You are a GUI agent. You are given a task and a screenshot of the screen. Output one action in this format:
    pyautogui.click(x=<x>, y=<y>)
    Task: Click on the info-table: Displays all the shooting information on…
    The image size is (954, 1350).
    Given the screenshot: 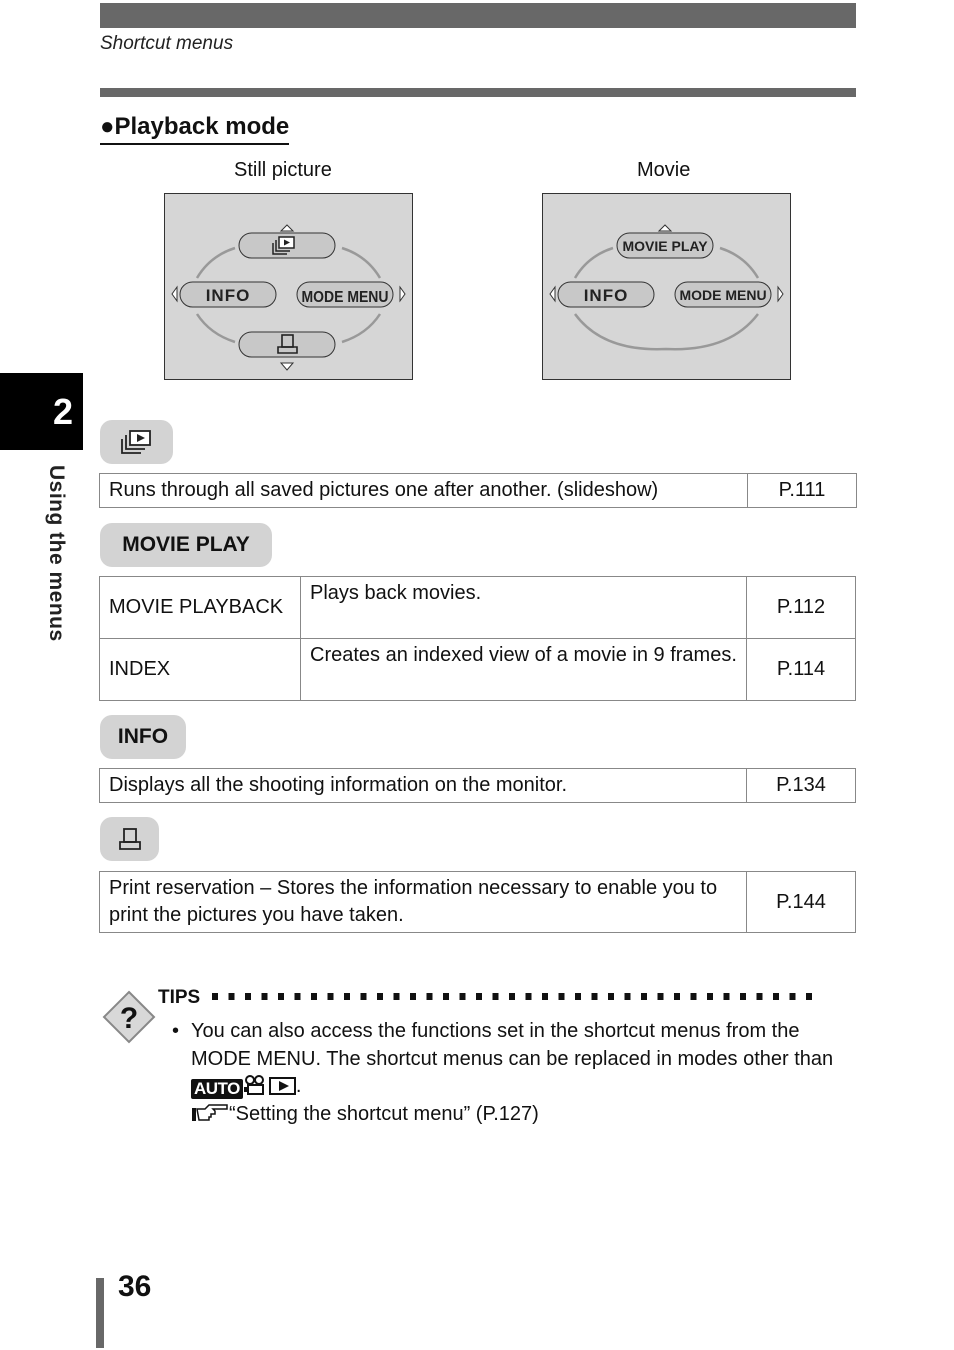 What is the action you would take?
    pyautogui.click(x=477, y=785)
    